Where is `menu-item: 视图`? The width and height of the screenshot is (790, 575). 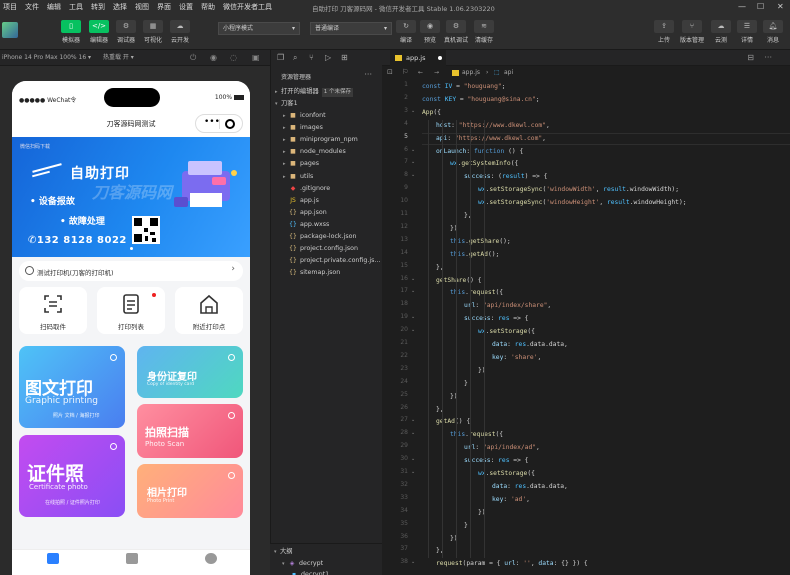
menu-item: 视图 is located at coordinates (142, 7).